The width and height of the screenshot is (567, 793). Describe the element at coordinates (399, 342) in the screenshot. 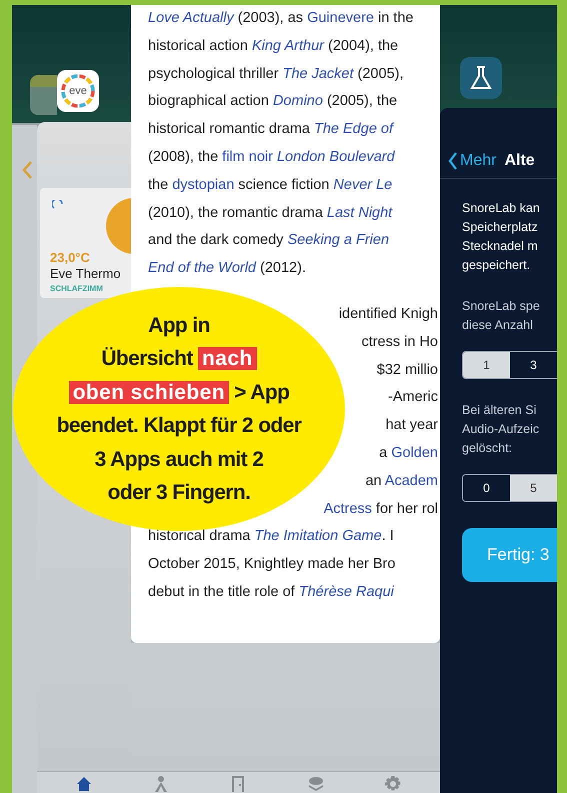

I see `article-line: ctress in Ho` at that location.